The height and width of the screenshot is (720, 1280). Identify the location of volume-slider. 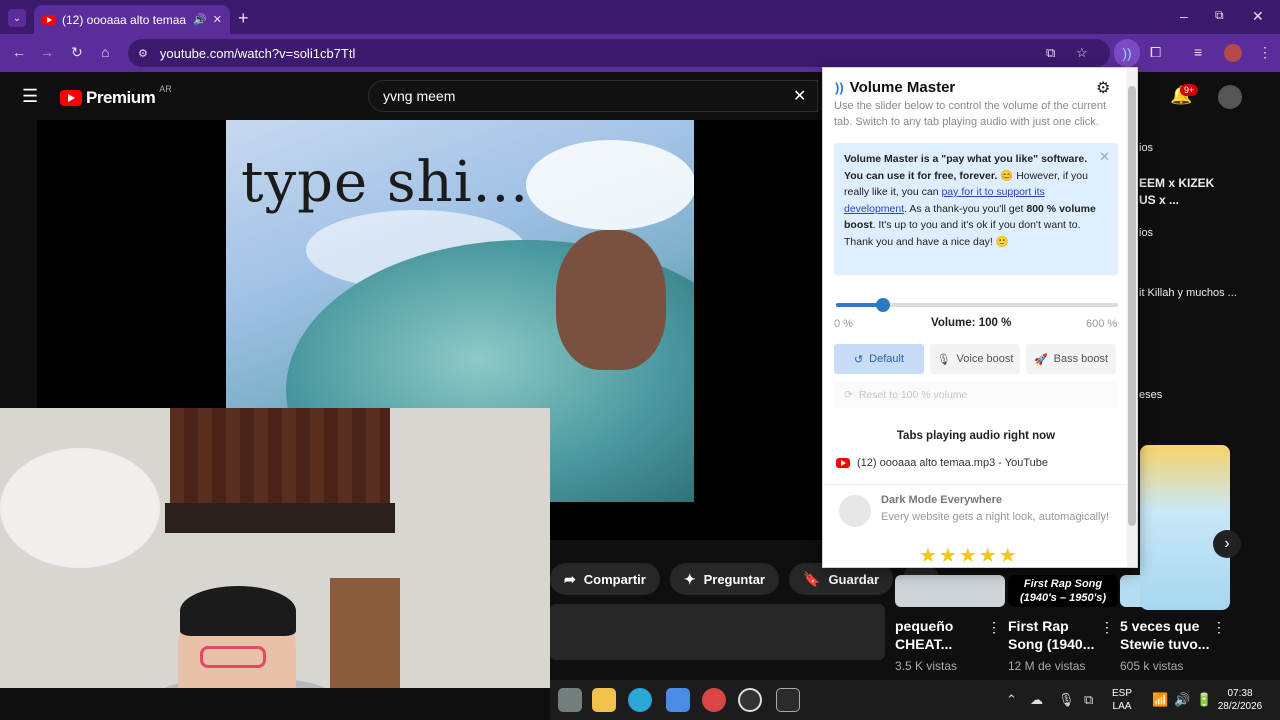
(977, 305).